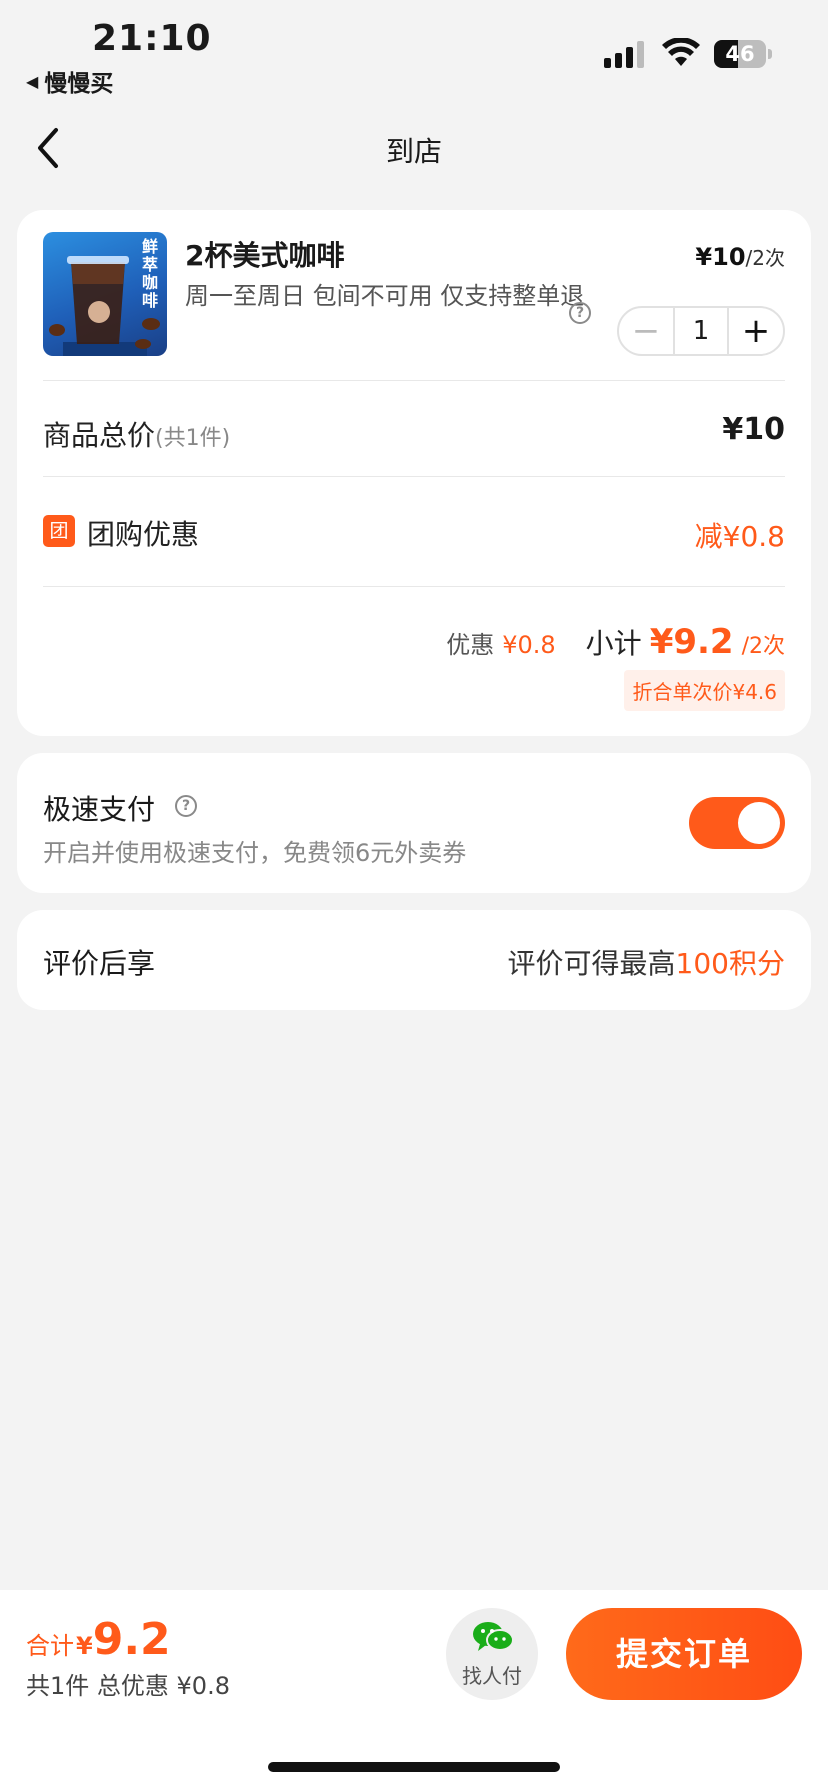 The height and width of the screenshot is (1792, 828). What do you see at coordinates (681, 52) in the screenshot?
I see `wifi-icon` at bounding box center [681, 52].